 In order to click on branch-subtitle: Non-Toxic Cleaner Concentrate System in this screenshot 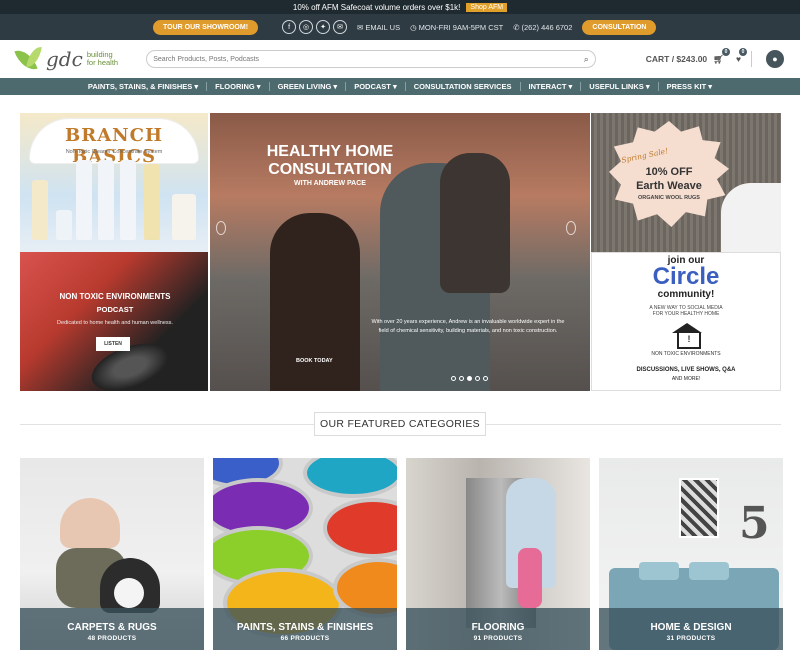, I will do `click(114, 152)`.